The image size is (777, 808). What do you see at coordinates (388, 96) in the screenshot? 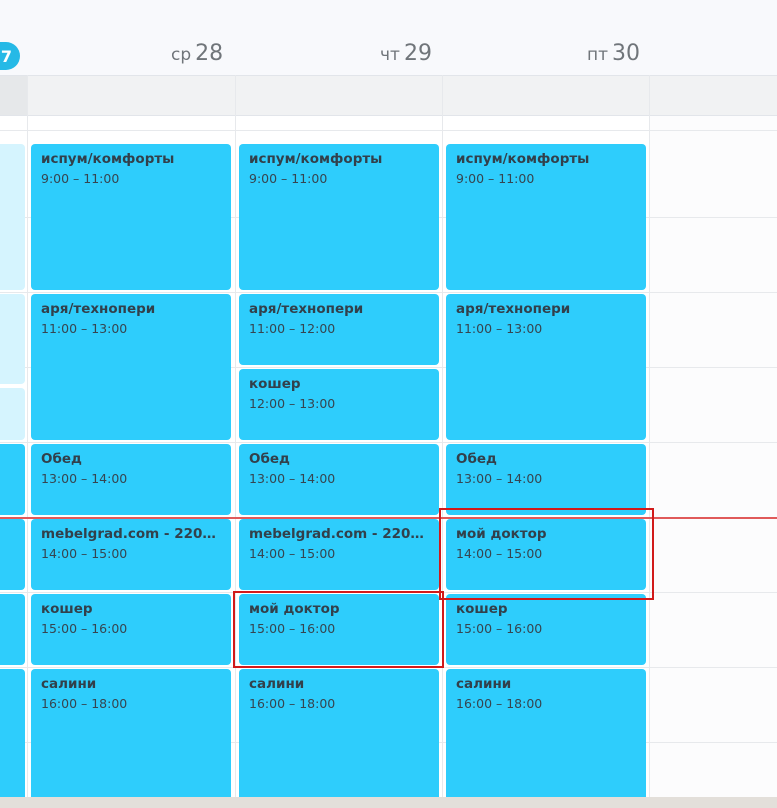
I see `all-day-row` at bounding box center [388, 96].